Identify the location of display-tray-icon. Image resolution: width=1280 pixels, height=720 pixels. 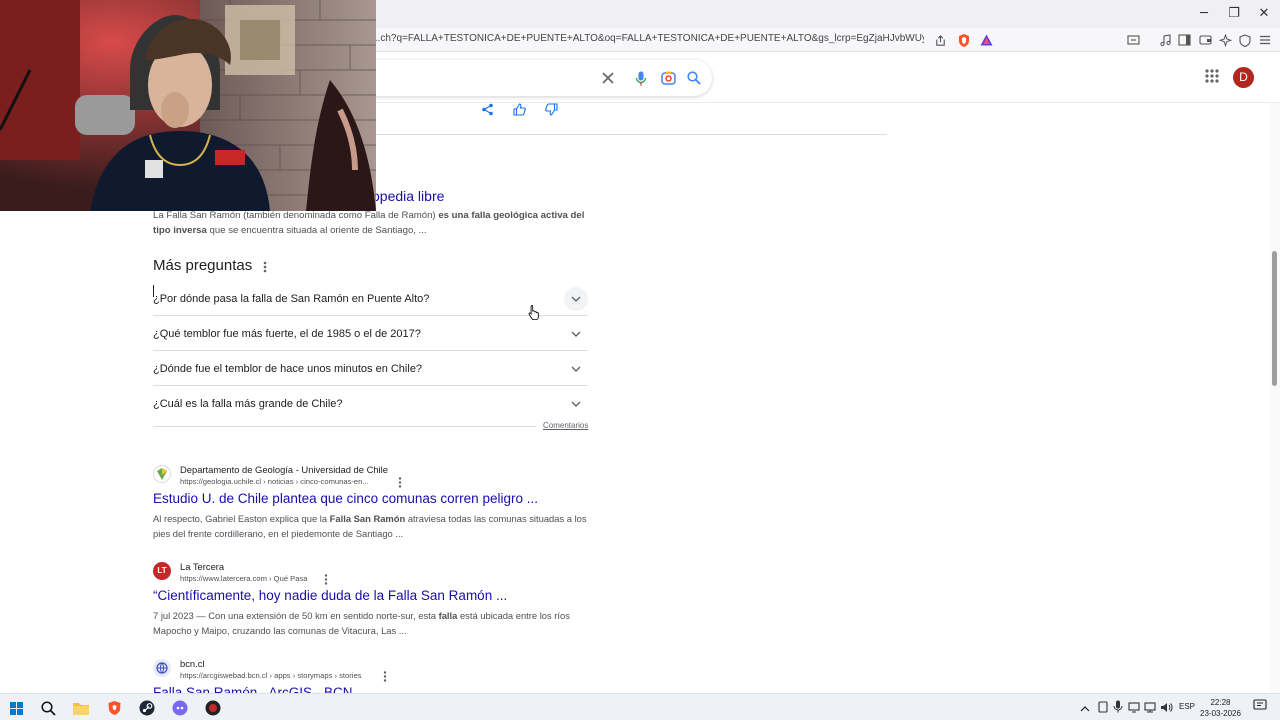
(1135, 707).